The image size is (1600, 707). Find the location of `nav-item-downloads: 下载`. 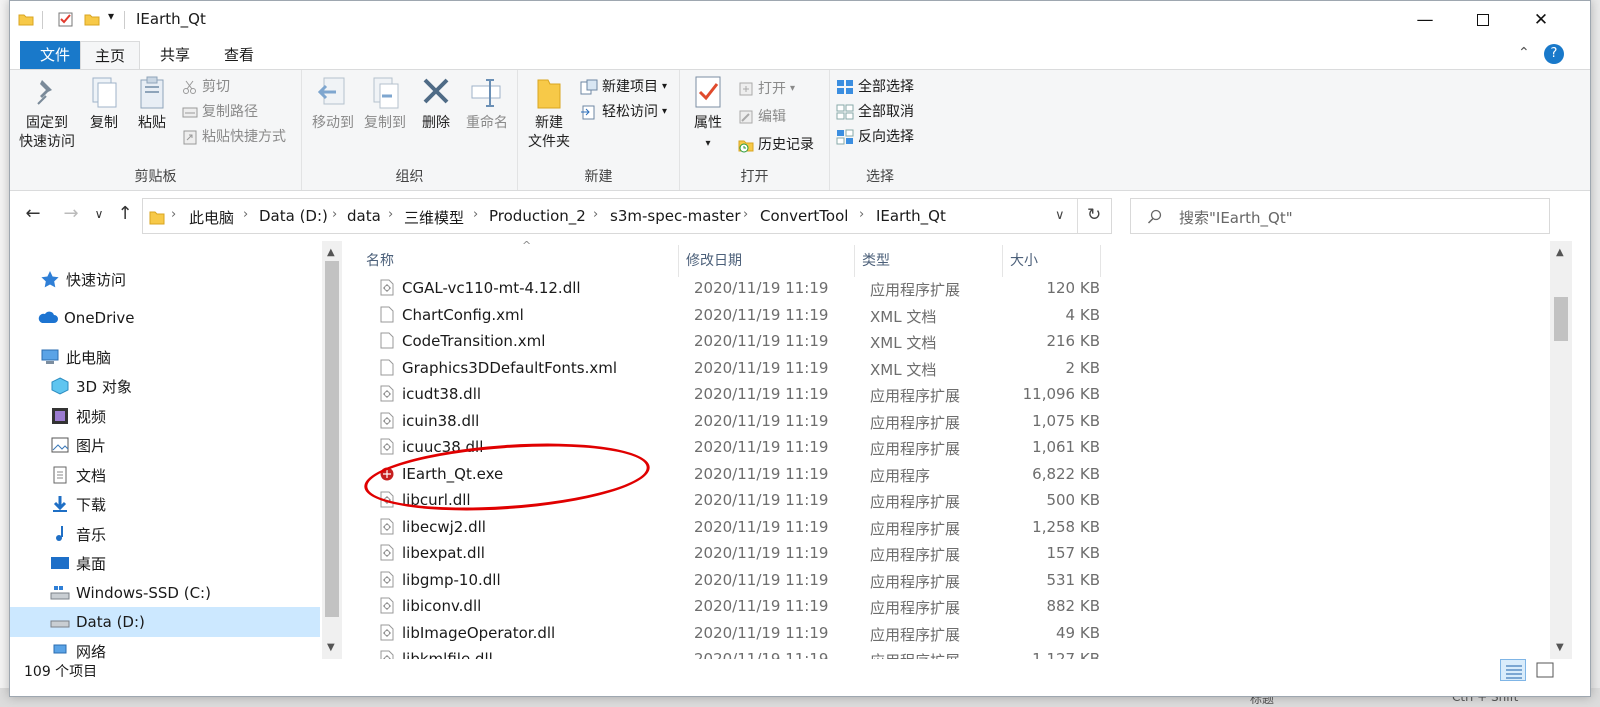

nav-item-downloads: 下载 is located at coordinates (165, 504).